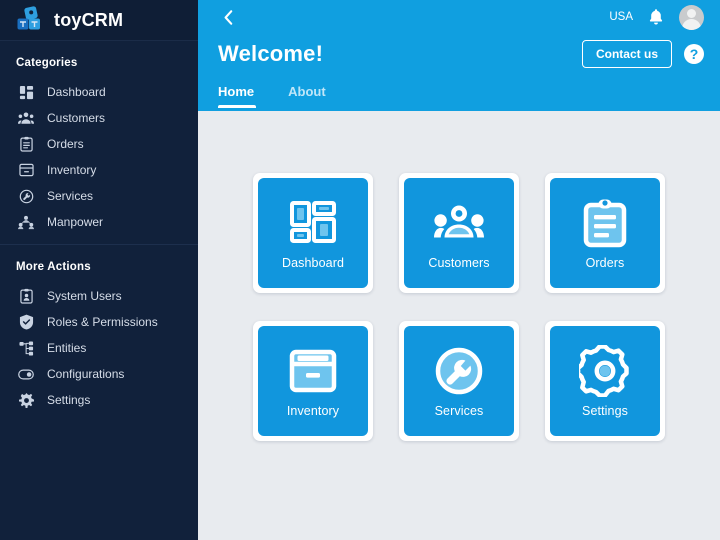 This screenshot has width=720, height=540. What do you see at coordinates (99, 196) in the screenshot?
I see `sidebar-item-services: Services` at bounding box center [99, 196].